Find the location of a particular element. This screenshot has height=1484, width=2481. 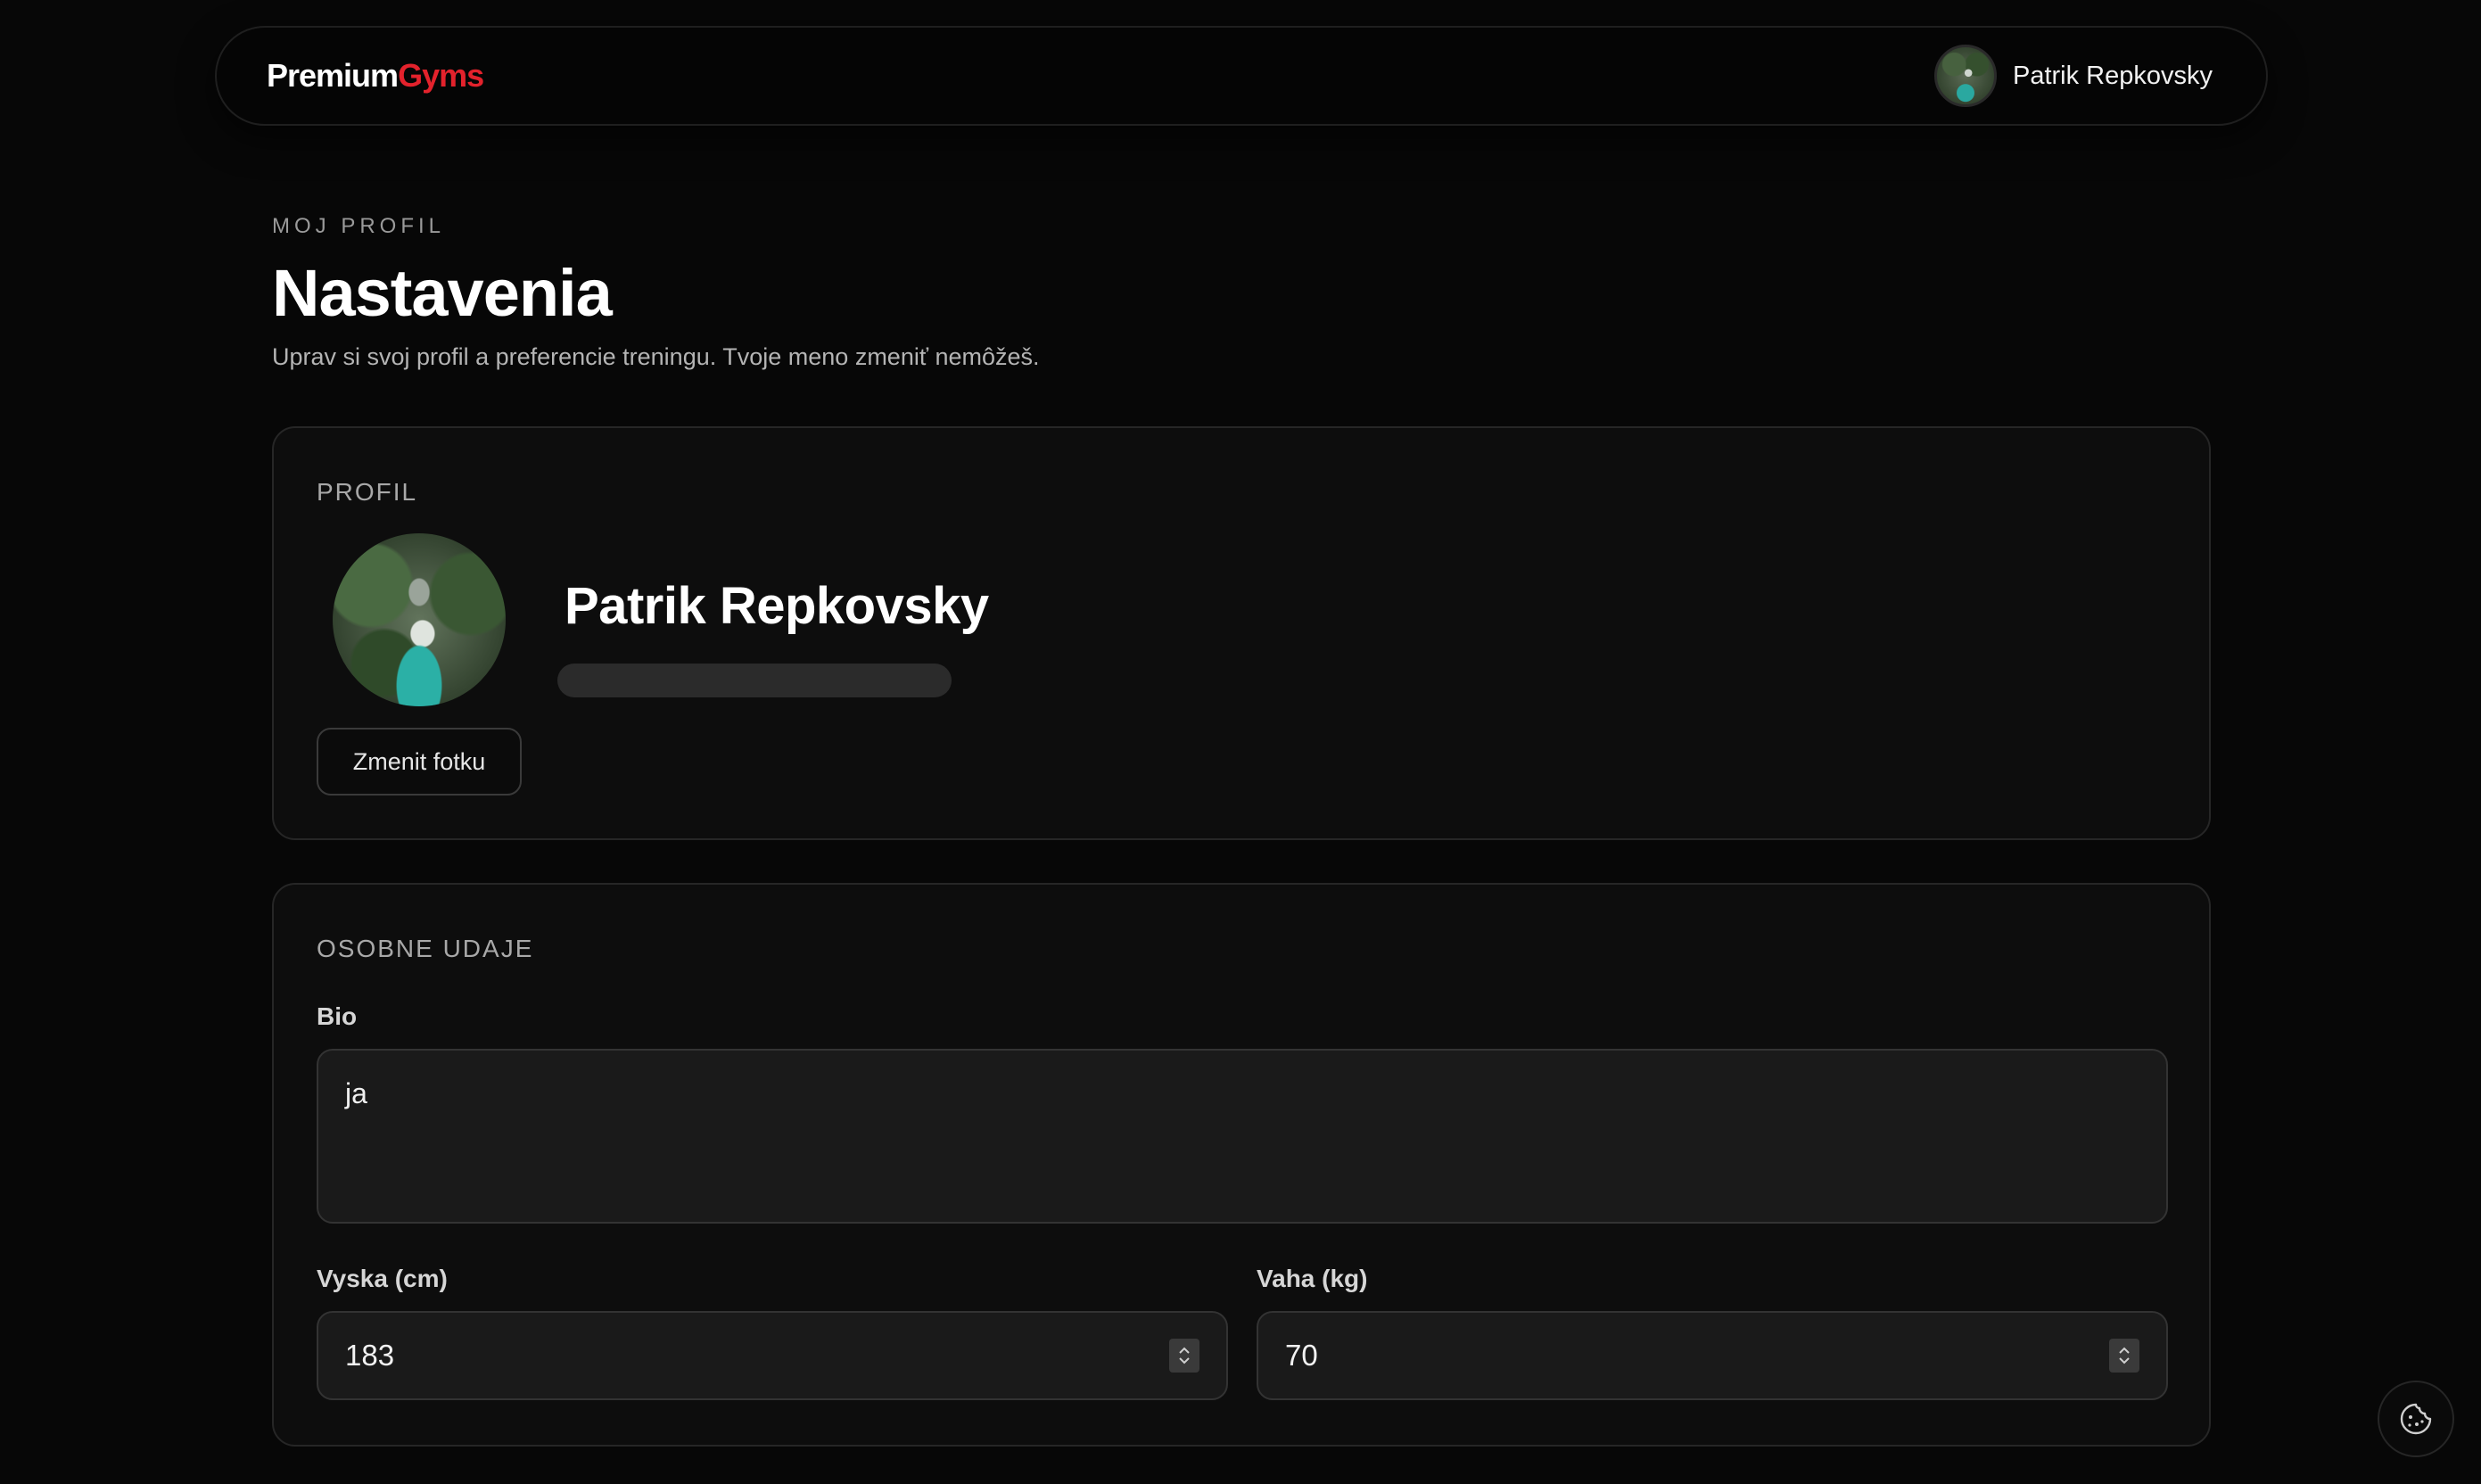

personal-card-title: OSOBNE UDAJE is located at coordinates (425, 949).